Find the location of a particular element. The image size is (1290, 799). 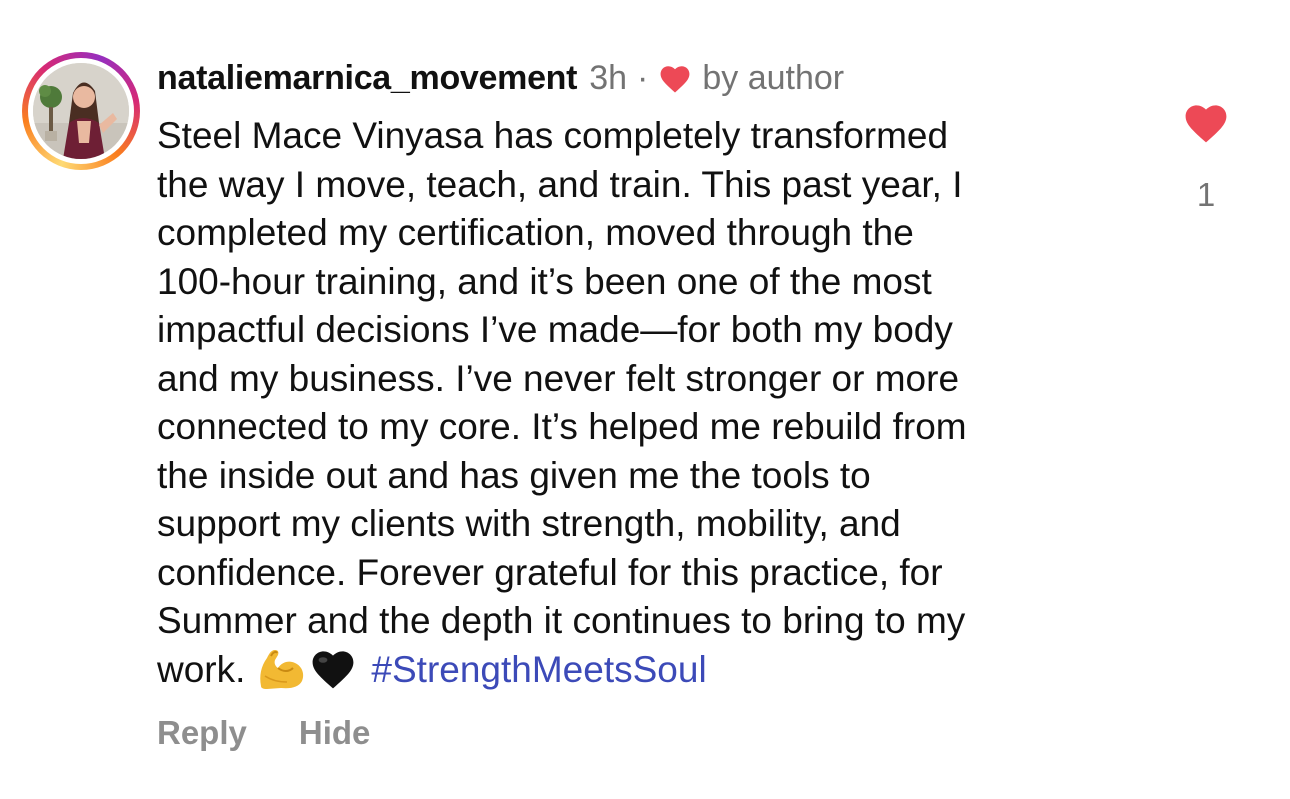

hide-button: Hide is located at coordinates (335, 733).